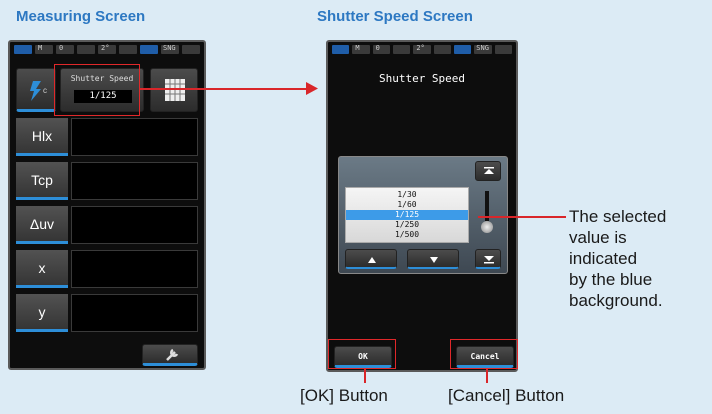 This screenshot has width=712, height=414. I want to click on ok-leader-line, so click(365, 376).